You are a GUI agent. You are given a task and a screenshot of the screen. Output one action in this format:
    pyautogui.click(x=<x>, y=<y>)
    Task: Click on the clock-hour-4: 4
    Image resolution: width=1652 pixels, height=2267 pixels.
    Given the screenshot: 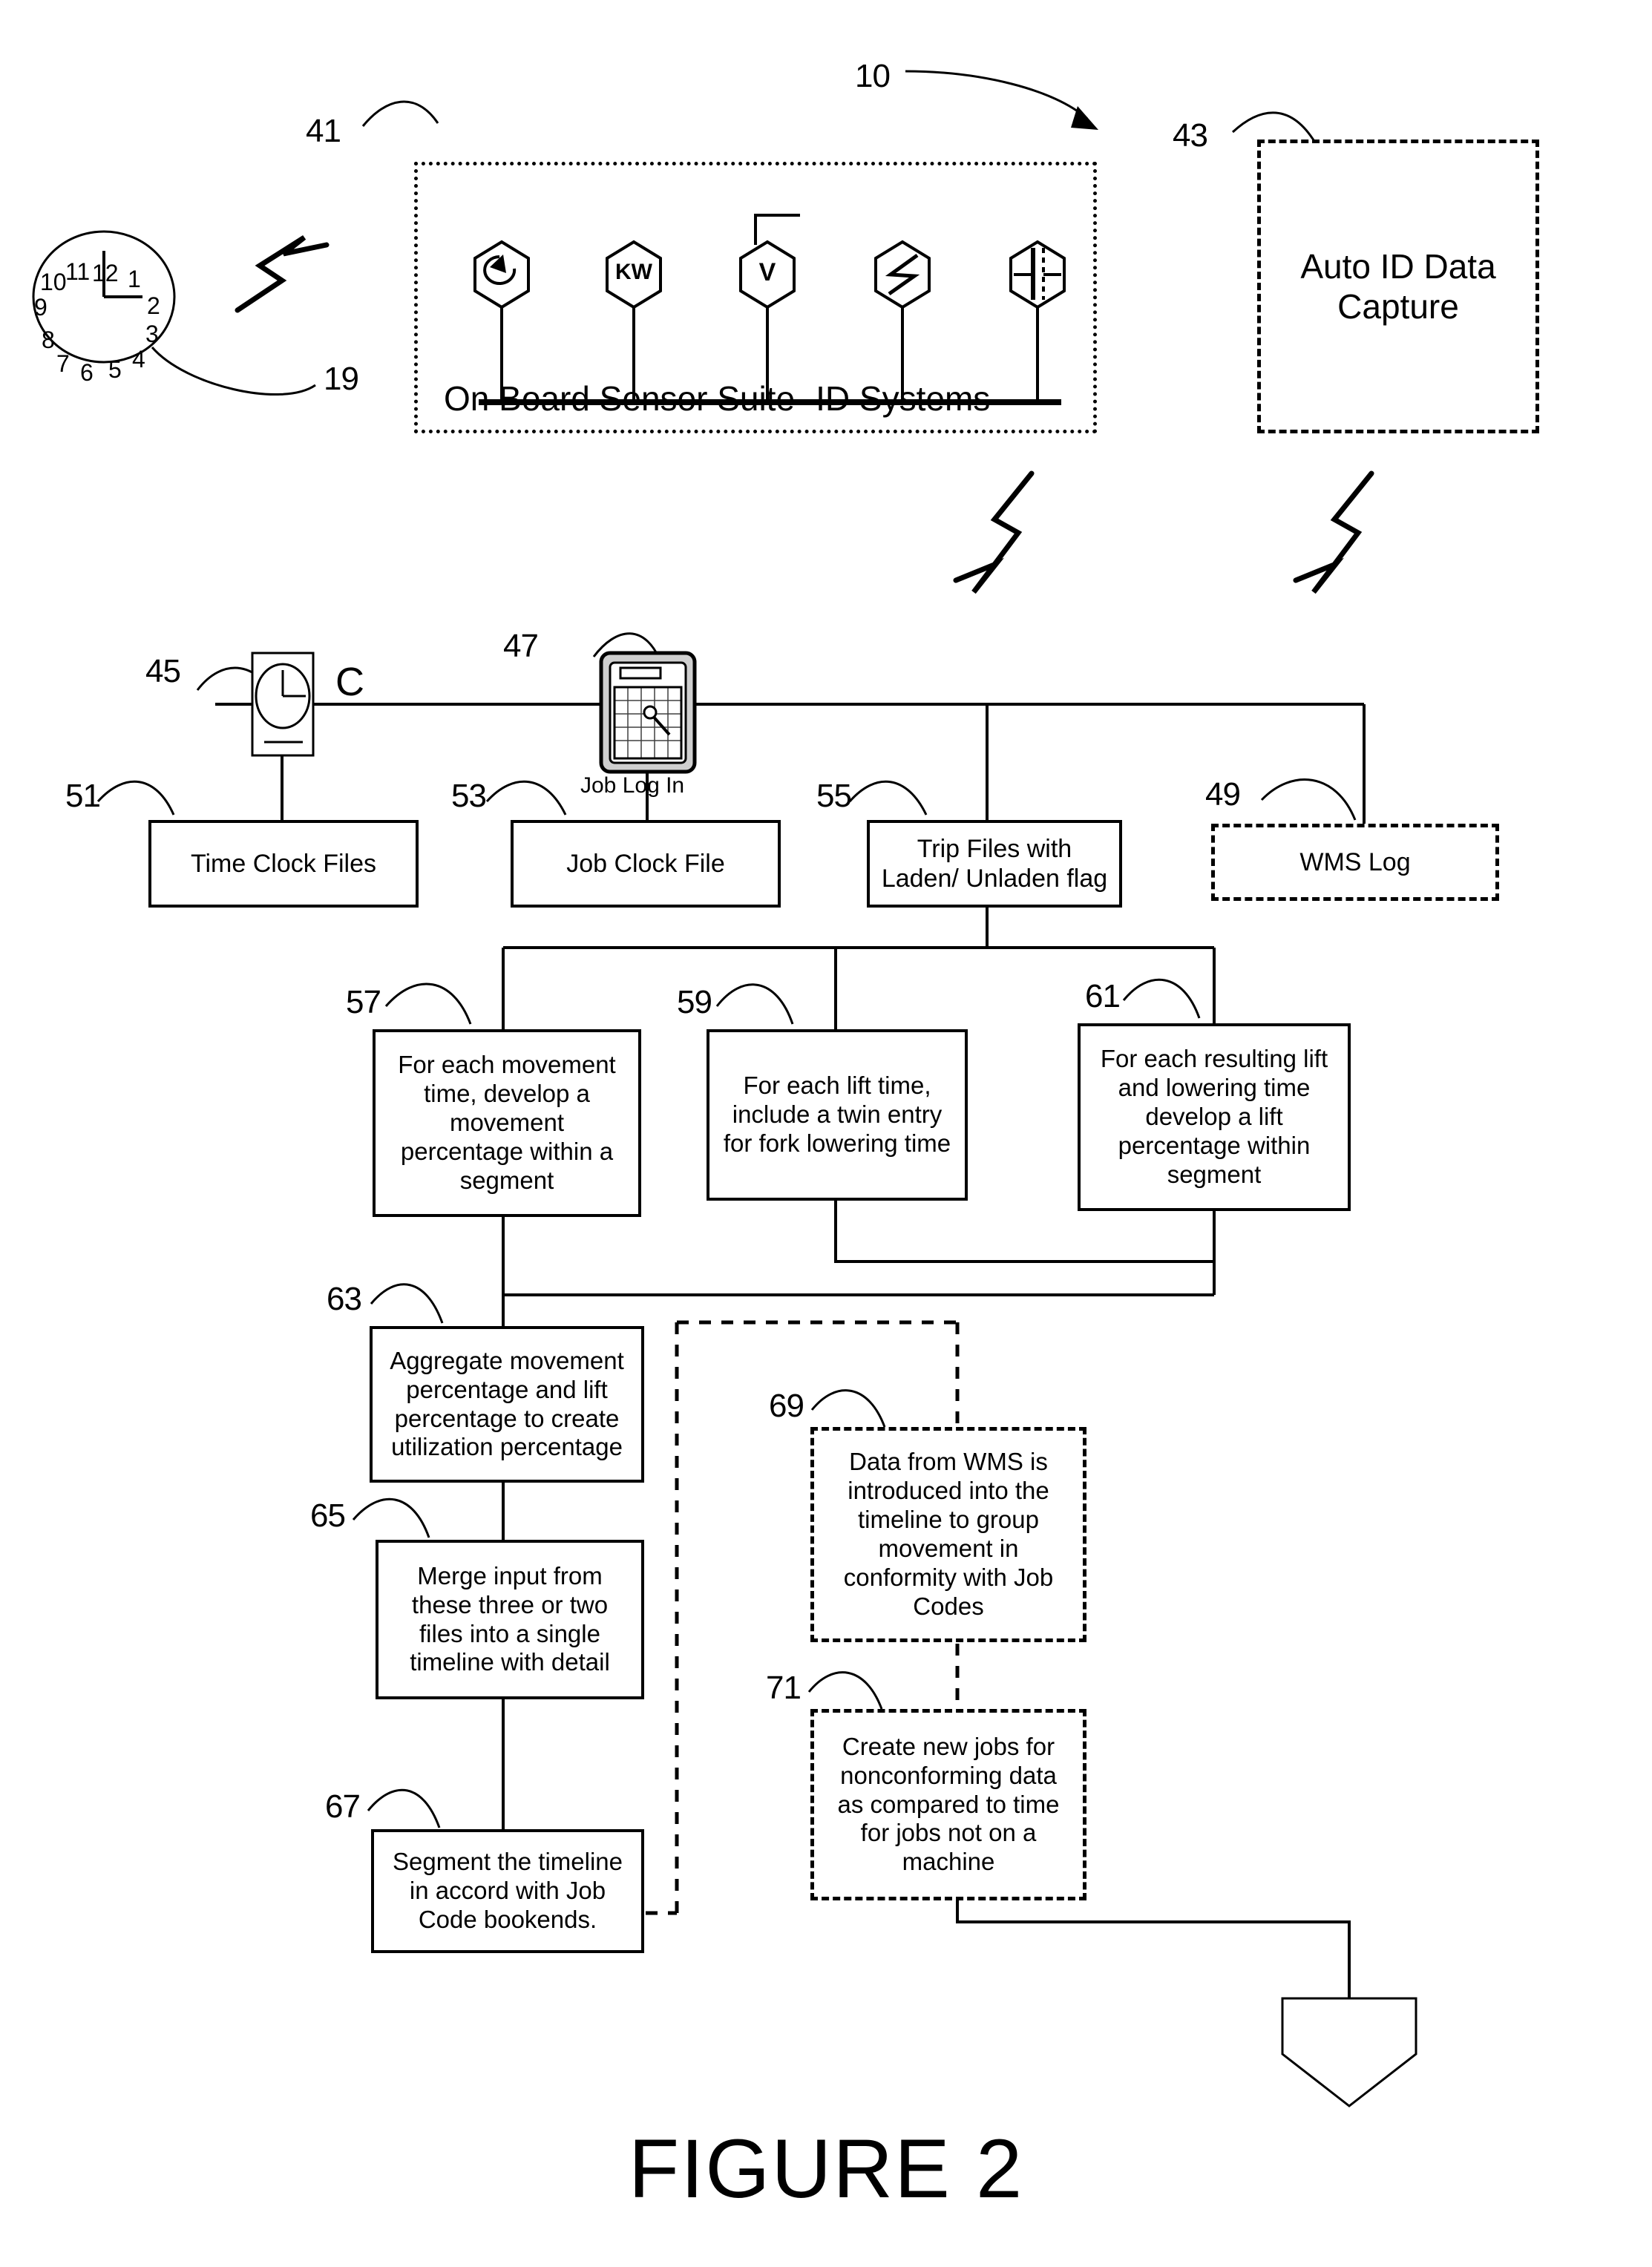 What is the action you would take?
    pyautogui.click(x=138, y=359)
    